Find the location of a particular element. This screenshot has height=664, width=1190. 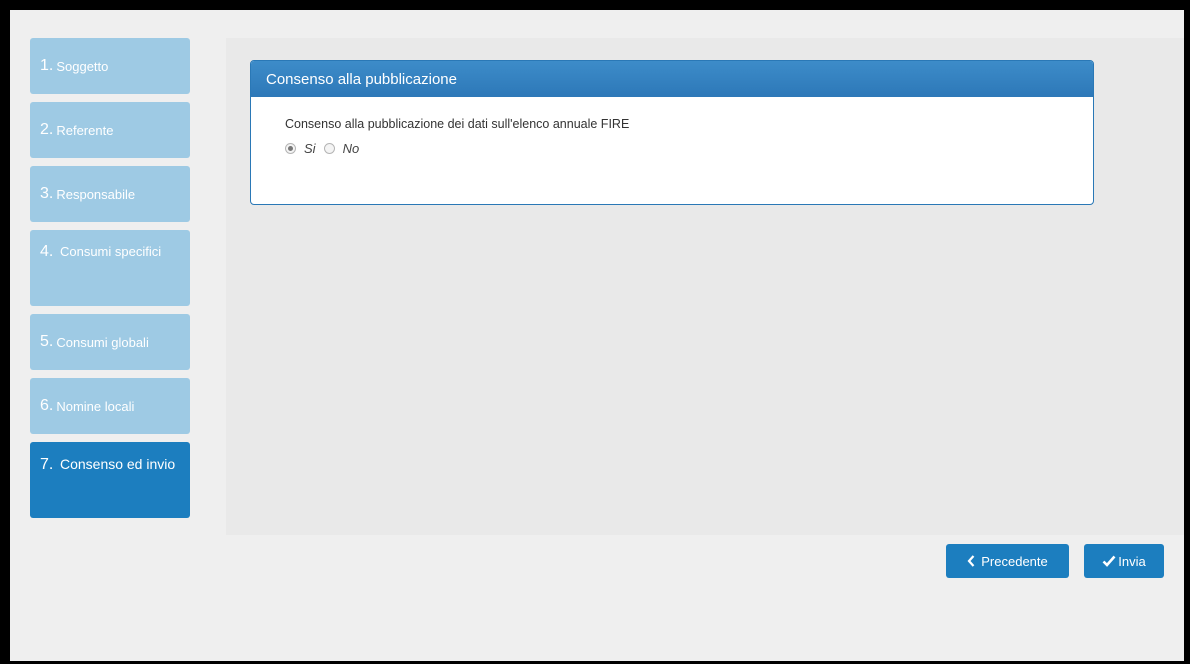

step-number: 4. is located at coordinates (47, 251).